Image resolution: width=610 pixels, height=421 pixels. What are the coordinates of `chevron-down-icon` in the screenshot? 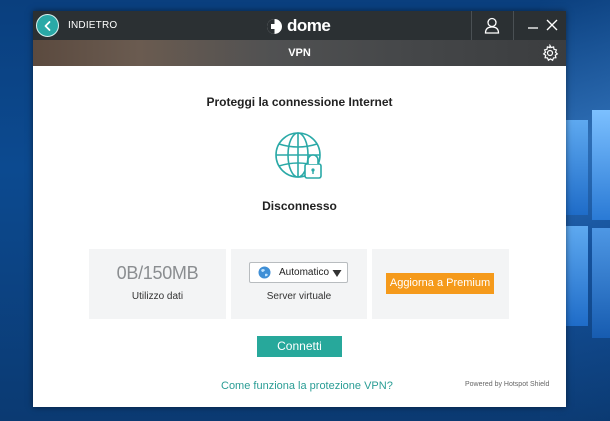 It's located at (337, 273).